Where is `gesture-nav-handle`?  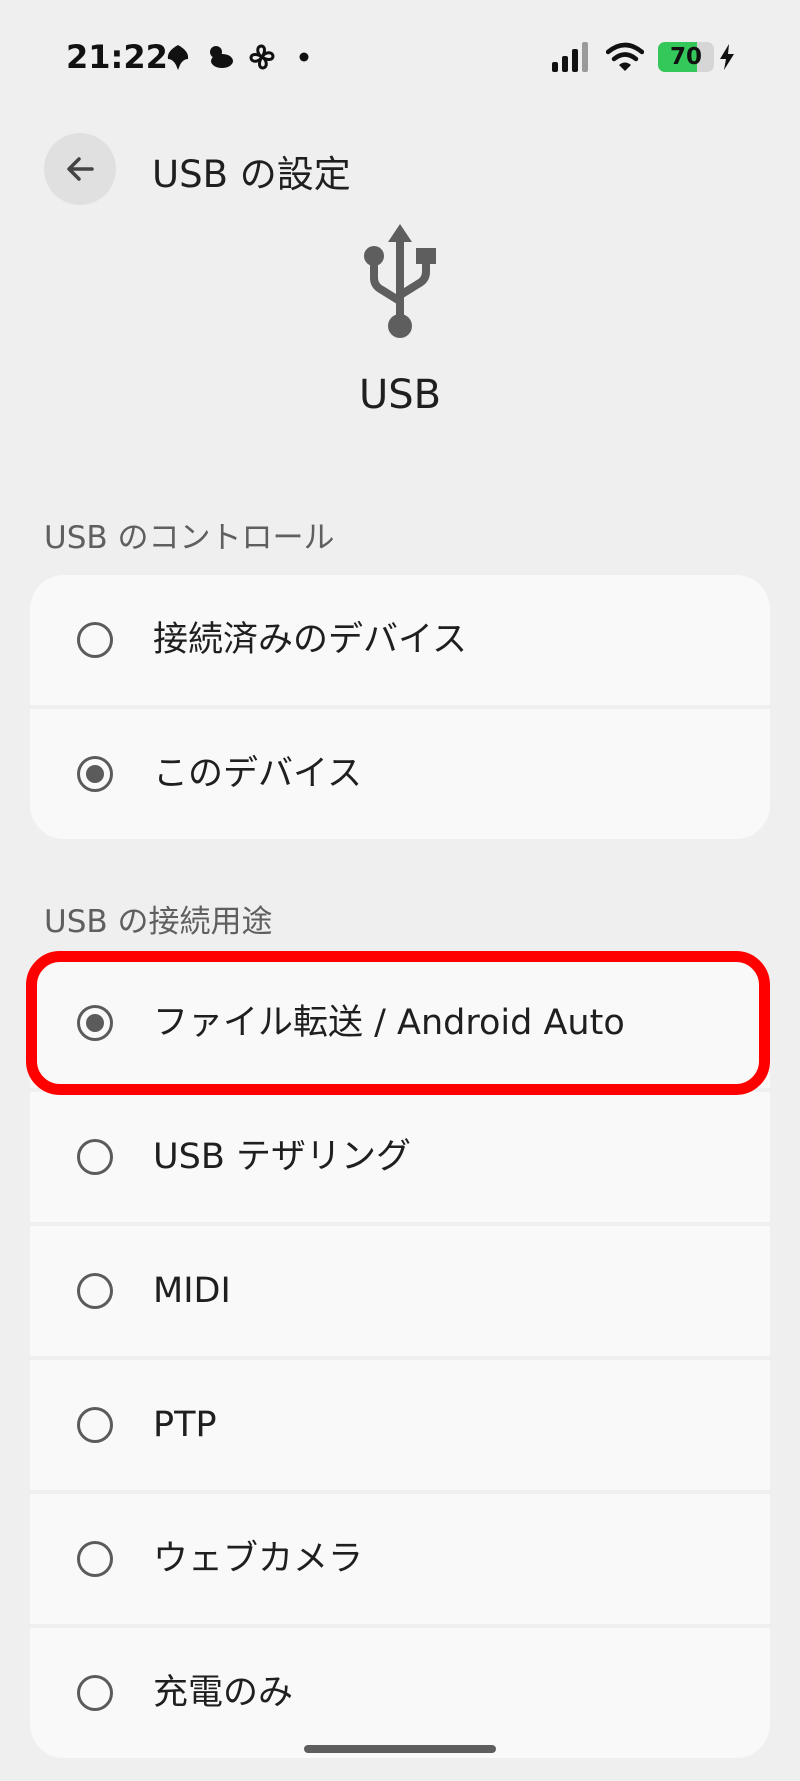
gesture-nav-handle is located at coordinates (400, 1749).